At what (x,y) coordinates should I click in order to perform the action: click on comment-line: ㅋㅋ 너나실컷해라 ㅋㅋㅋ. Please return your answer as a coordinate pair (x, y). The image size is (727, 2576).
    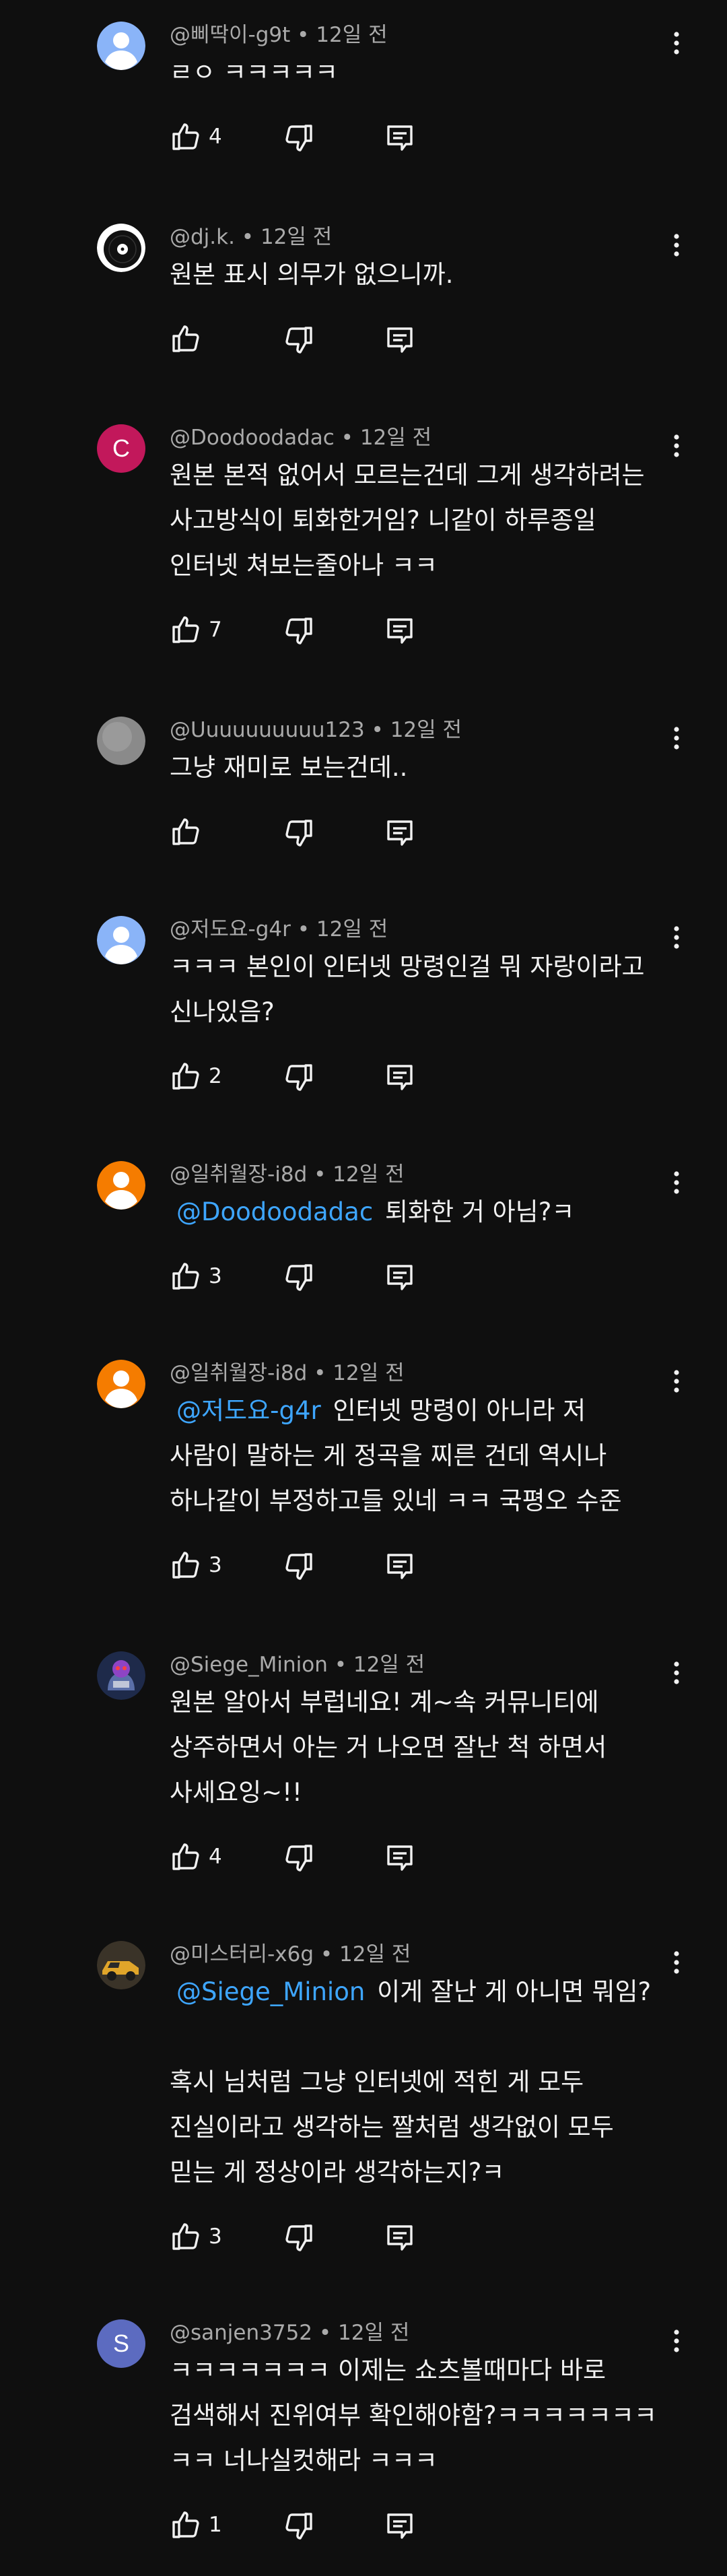
    Looking at the image, I should click on (425, 2460).